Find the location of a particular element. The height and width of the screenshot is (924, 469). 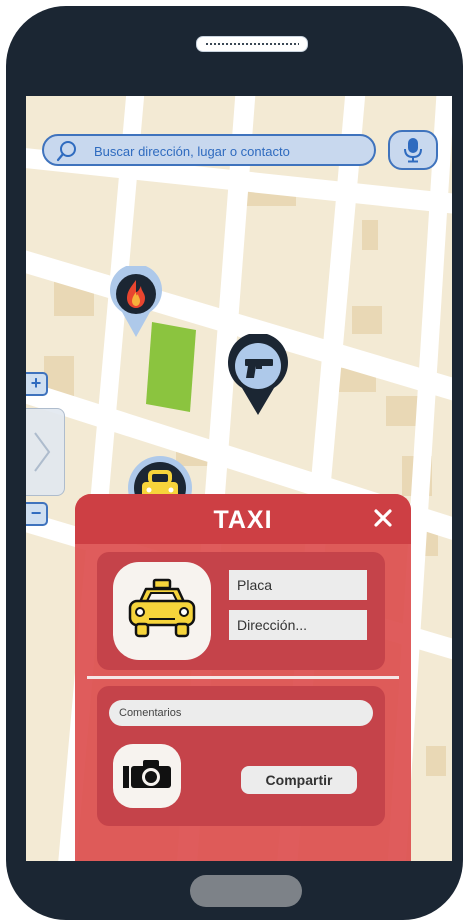

microphone-icon is located at coordinates (413, 150).